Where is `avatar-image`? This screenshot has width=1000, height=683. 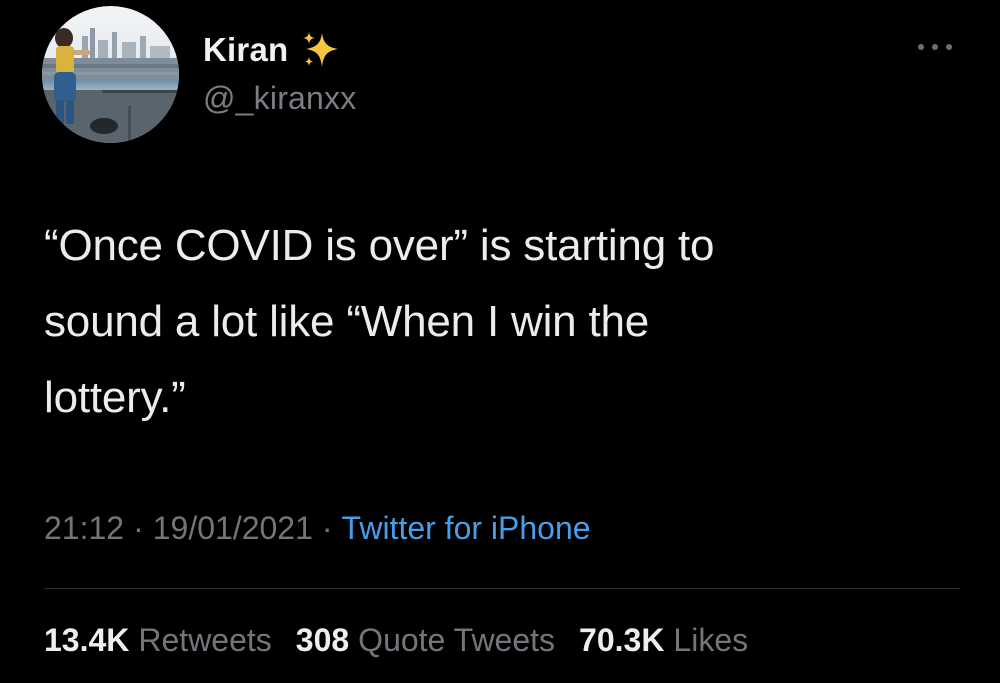
avatar-image is located at coordinates (110, 74).